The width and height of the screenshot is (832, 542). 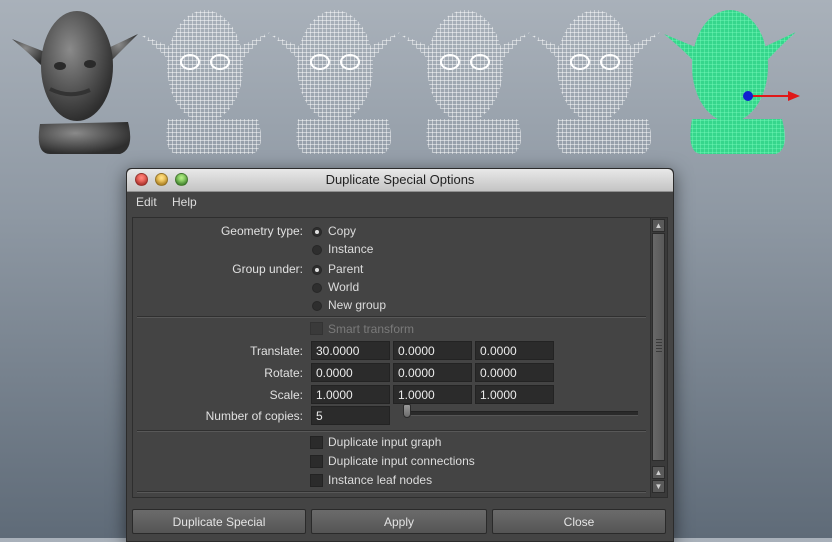 What do you see at coordinates (520, 413) in the screenshot?
I see `copies-slider-track` at bounding box center [520, 413].